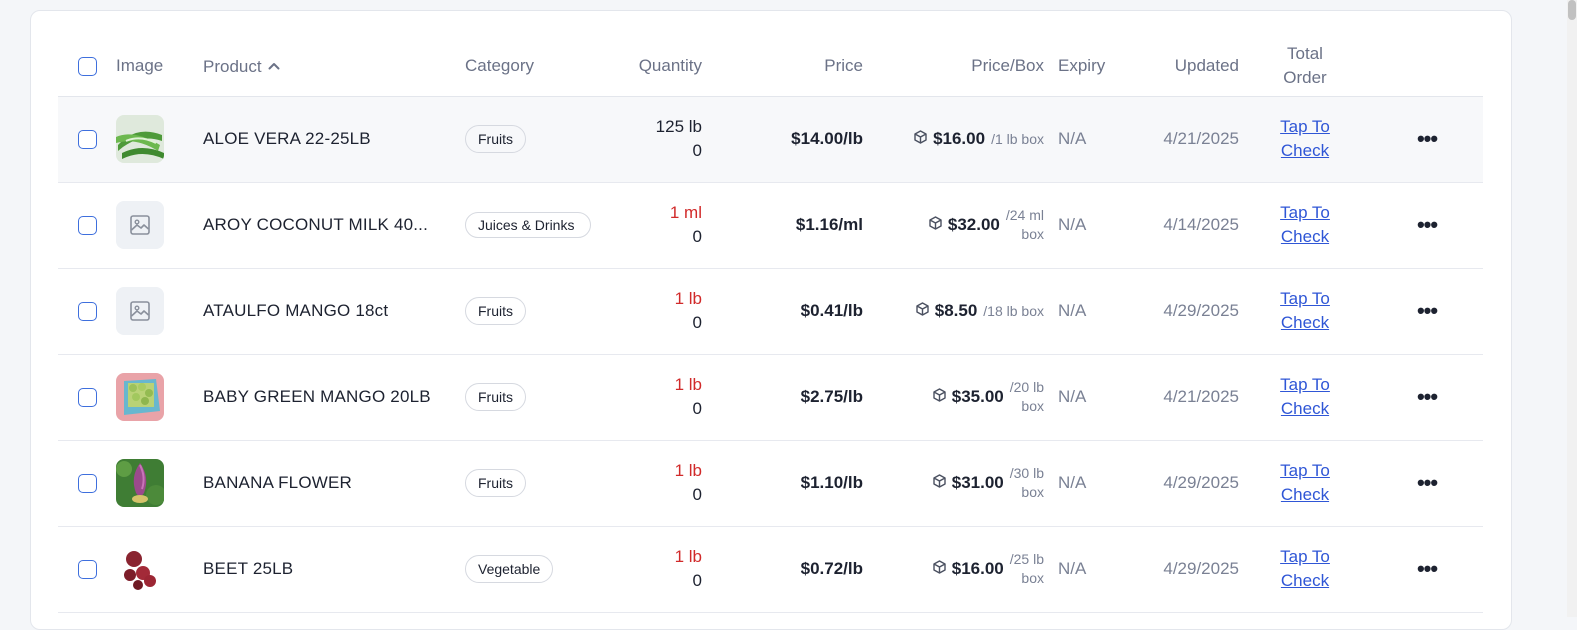  What do you see at coordinates (829, 224) in the screenshot?
I see `unit-price: $1.16/ml` at bounding box center [829, 224].